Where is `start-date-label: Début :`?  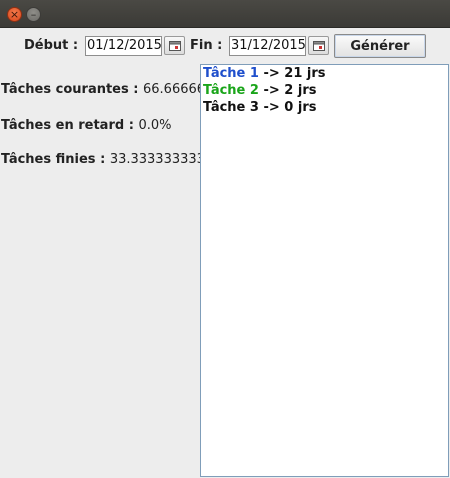 start-date-label: Début : is located at coordinates (51, 45).